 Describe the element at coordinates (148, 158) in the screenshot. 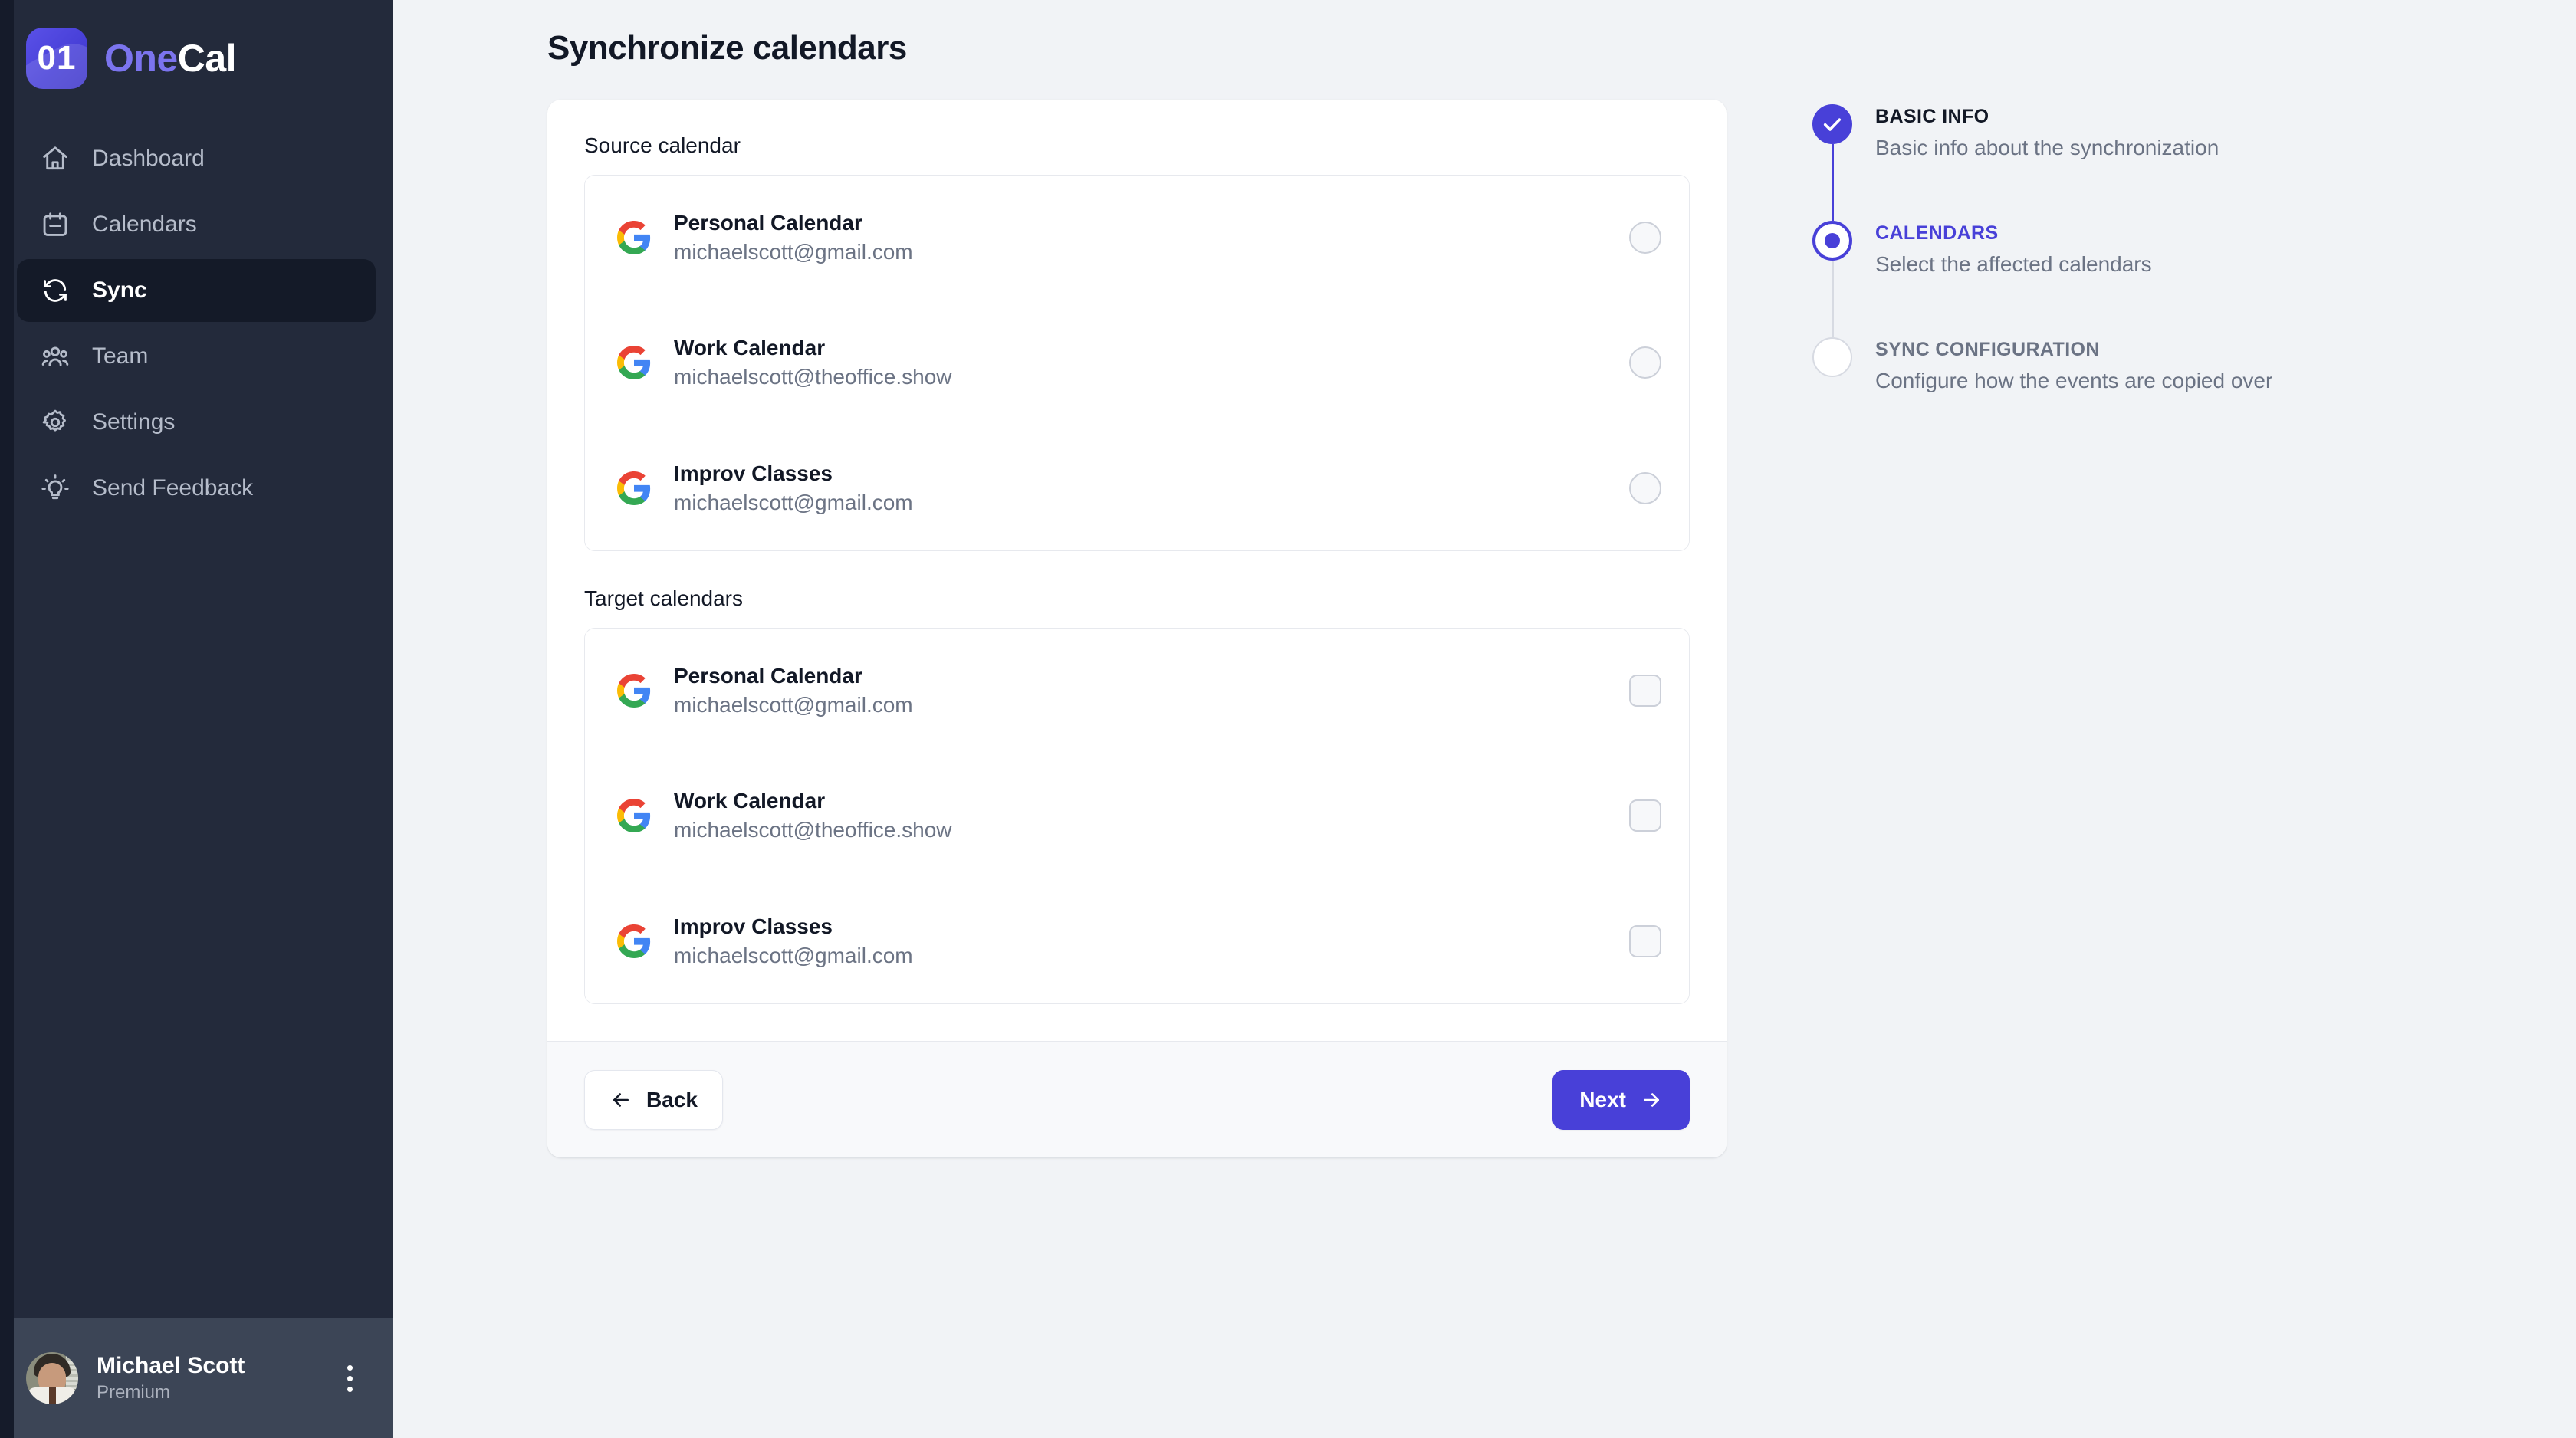

I see `sidebar-item-label: Dashboard` at that location.